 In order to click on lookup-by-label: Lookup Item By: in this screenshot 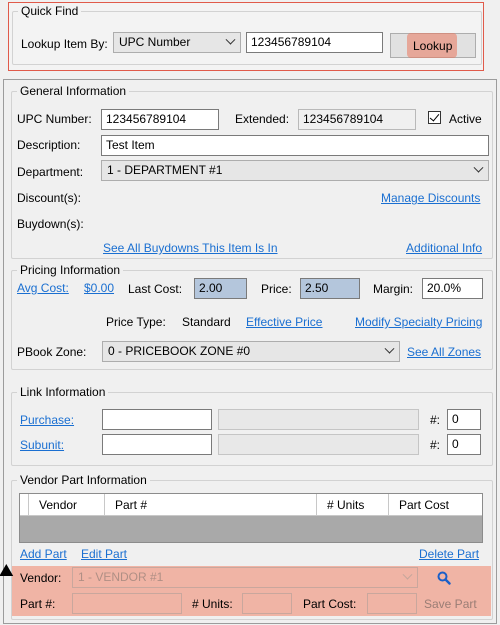, I will do `click(64, 44)`.